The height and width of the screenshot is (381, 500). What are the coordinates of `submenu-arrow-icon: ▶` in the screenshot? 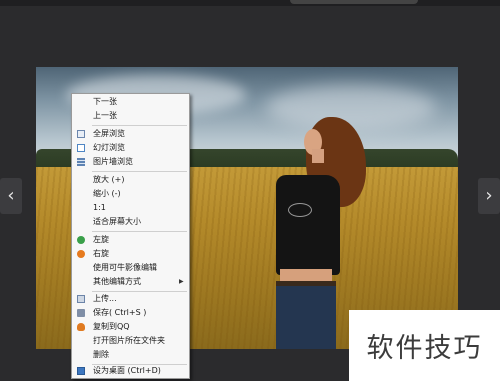 It's located at (181, 281).